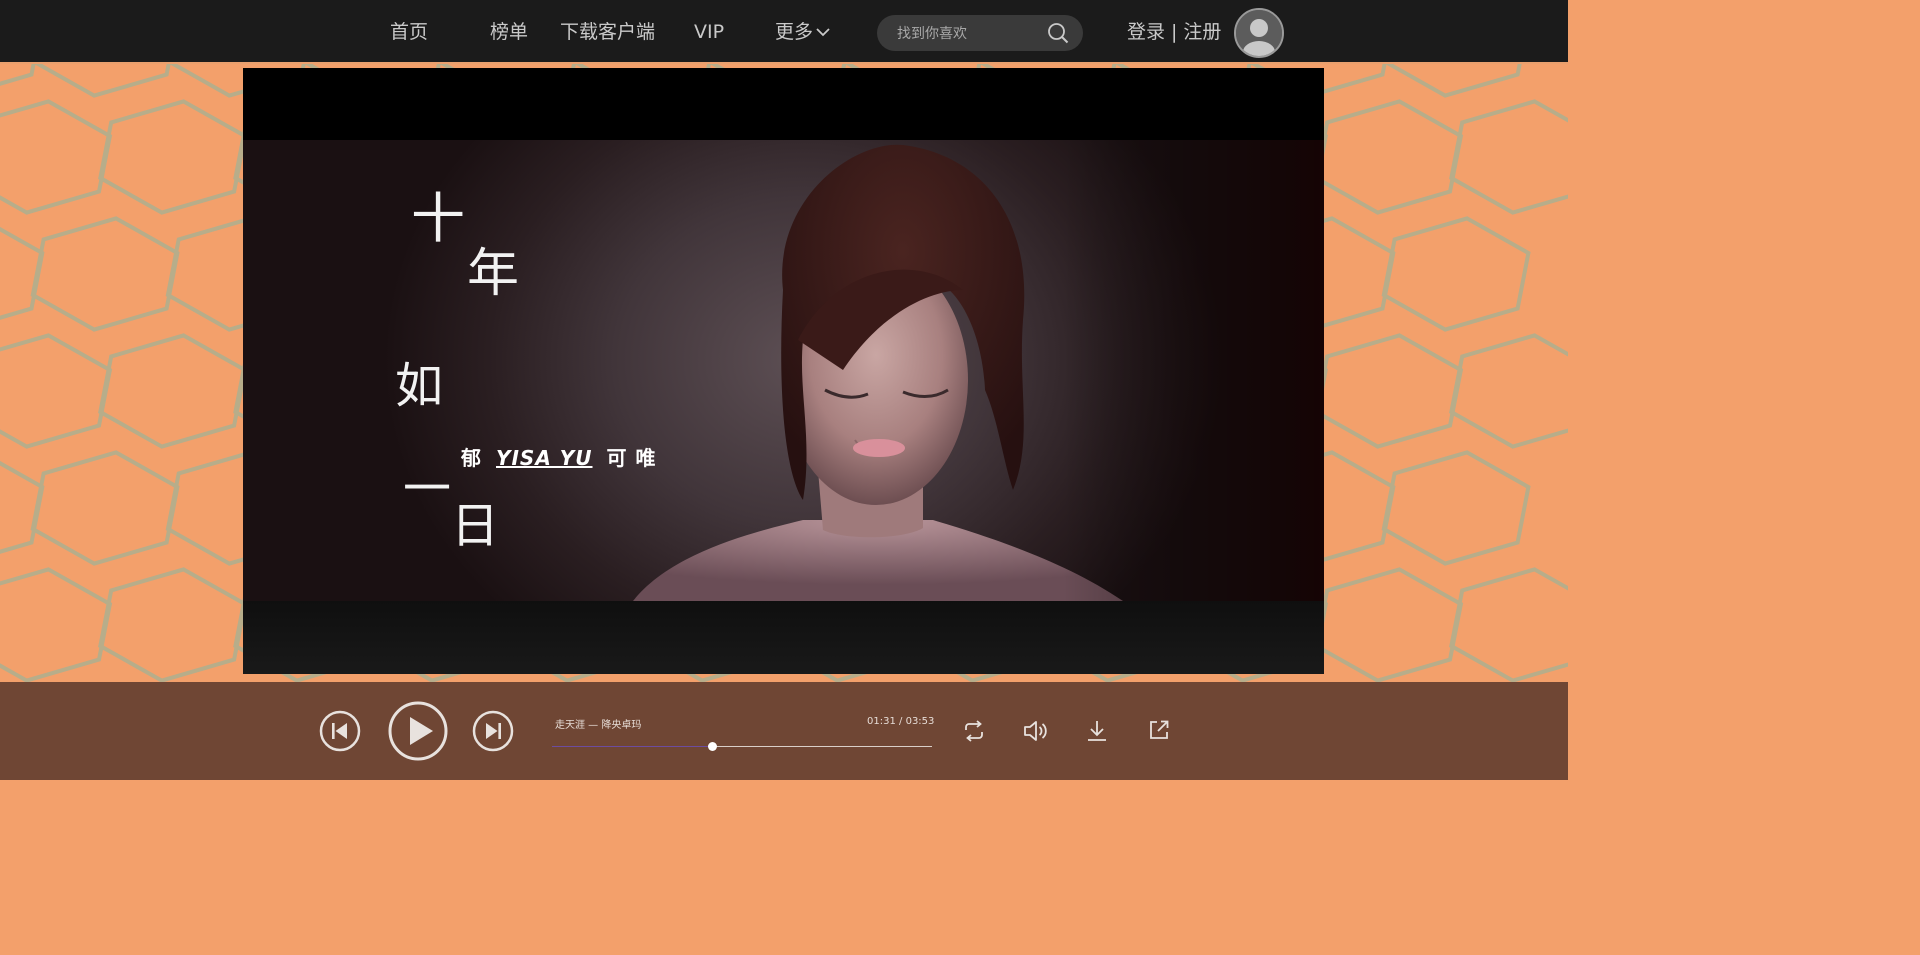 This screenshot has width=1920, height=955. I want to click on repeat-icon, so click(974, 731).